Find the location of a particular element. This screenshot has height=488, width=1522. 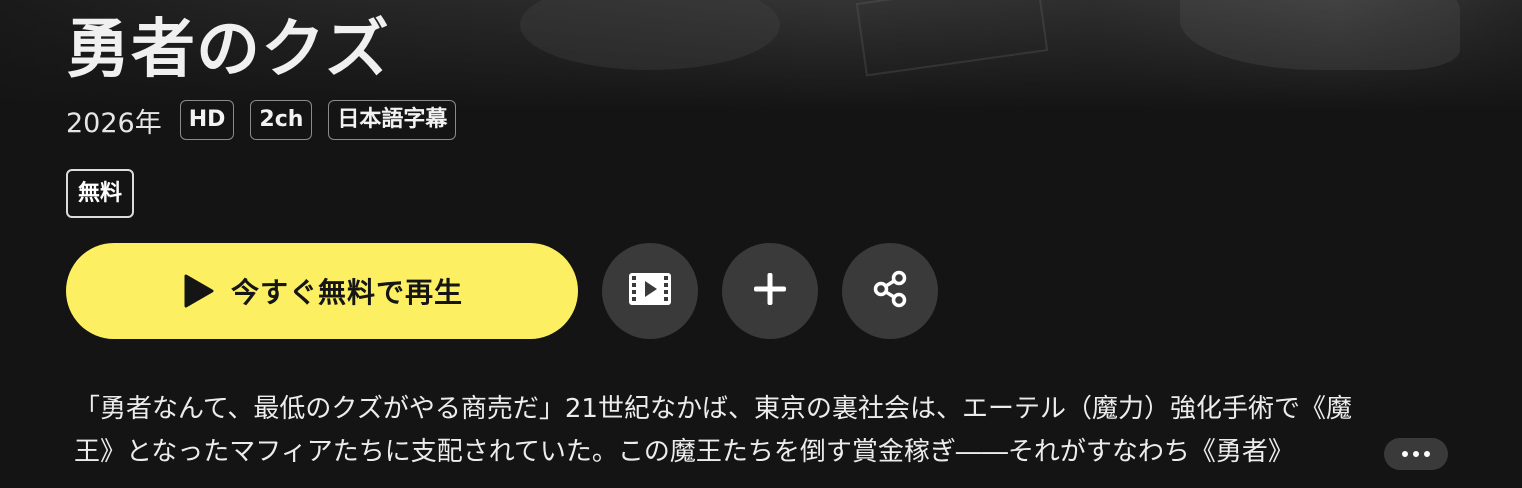

trailer-button is located at coordinates (650, 291).